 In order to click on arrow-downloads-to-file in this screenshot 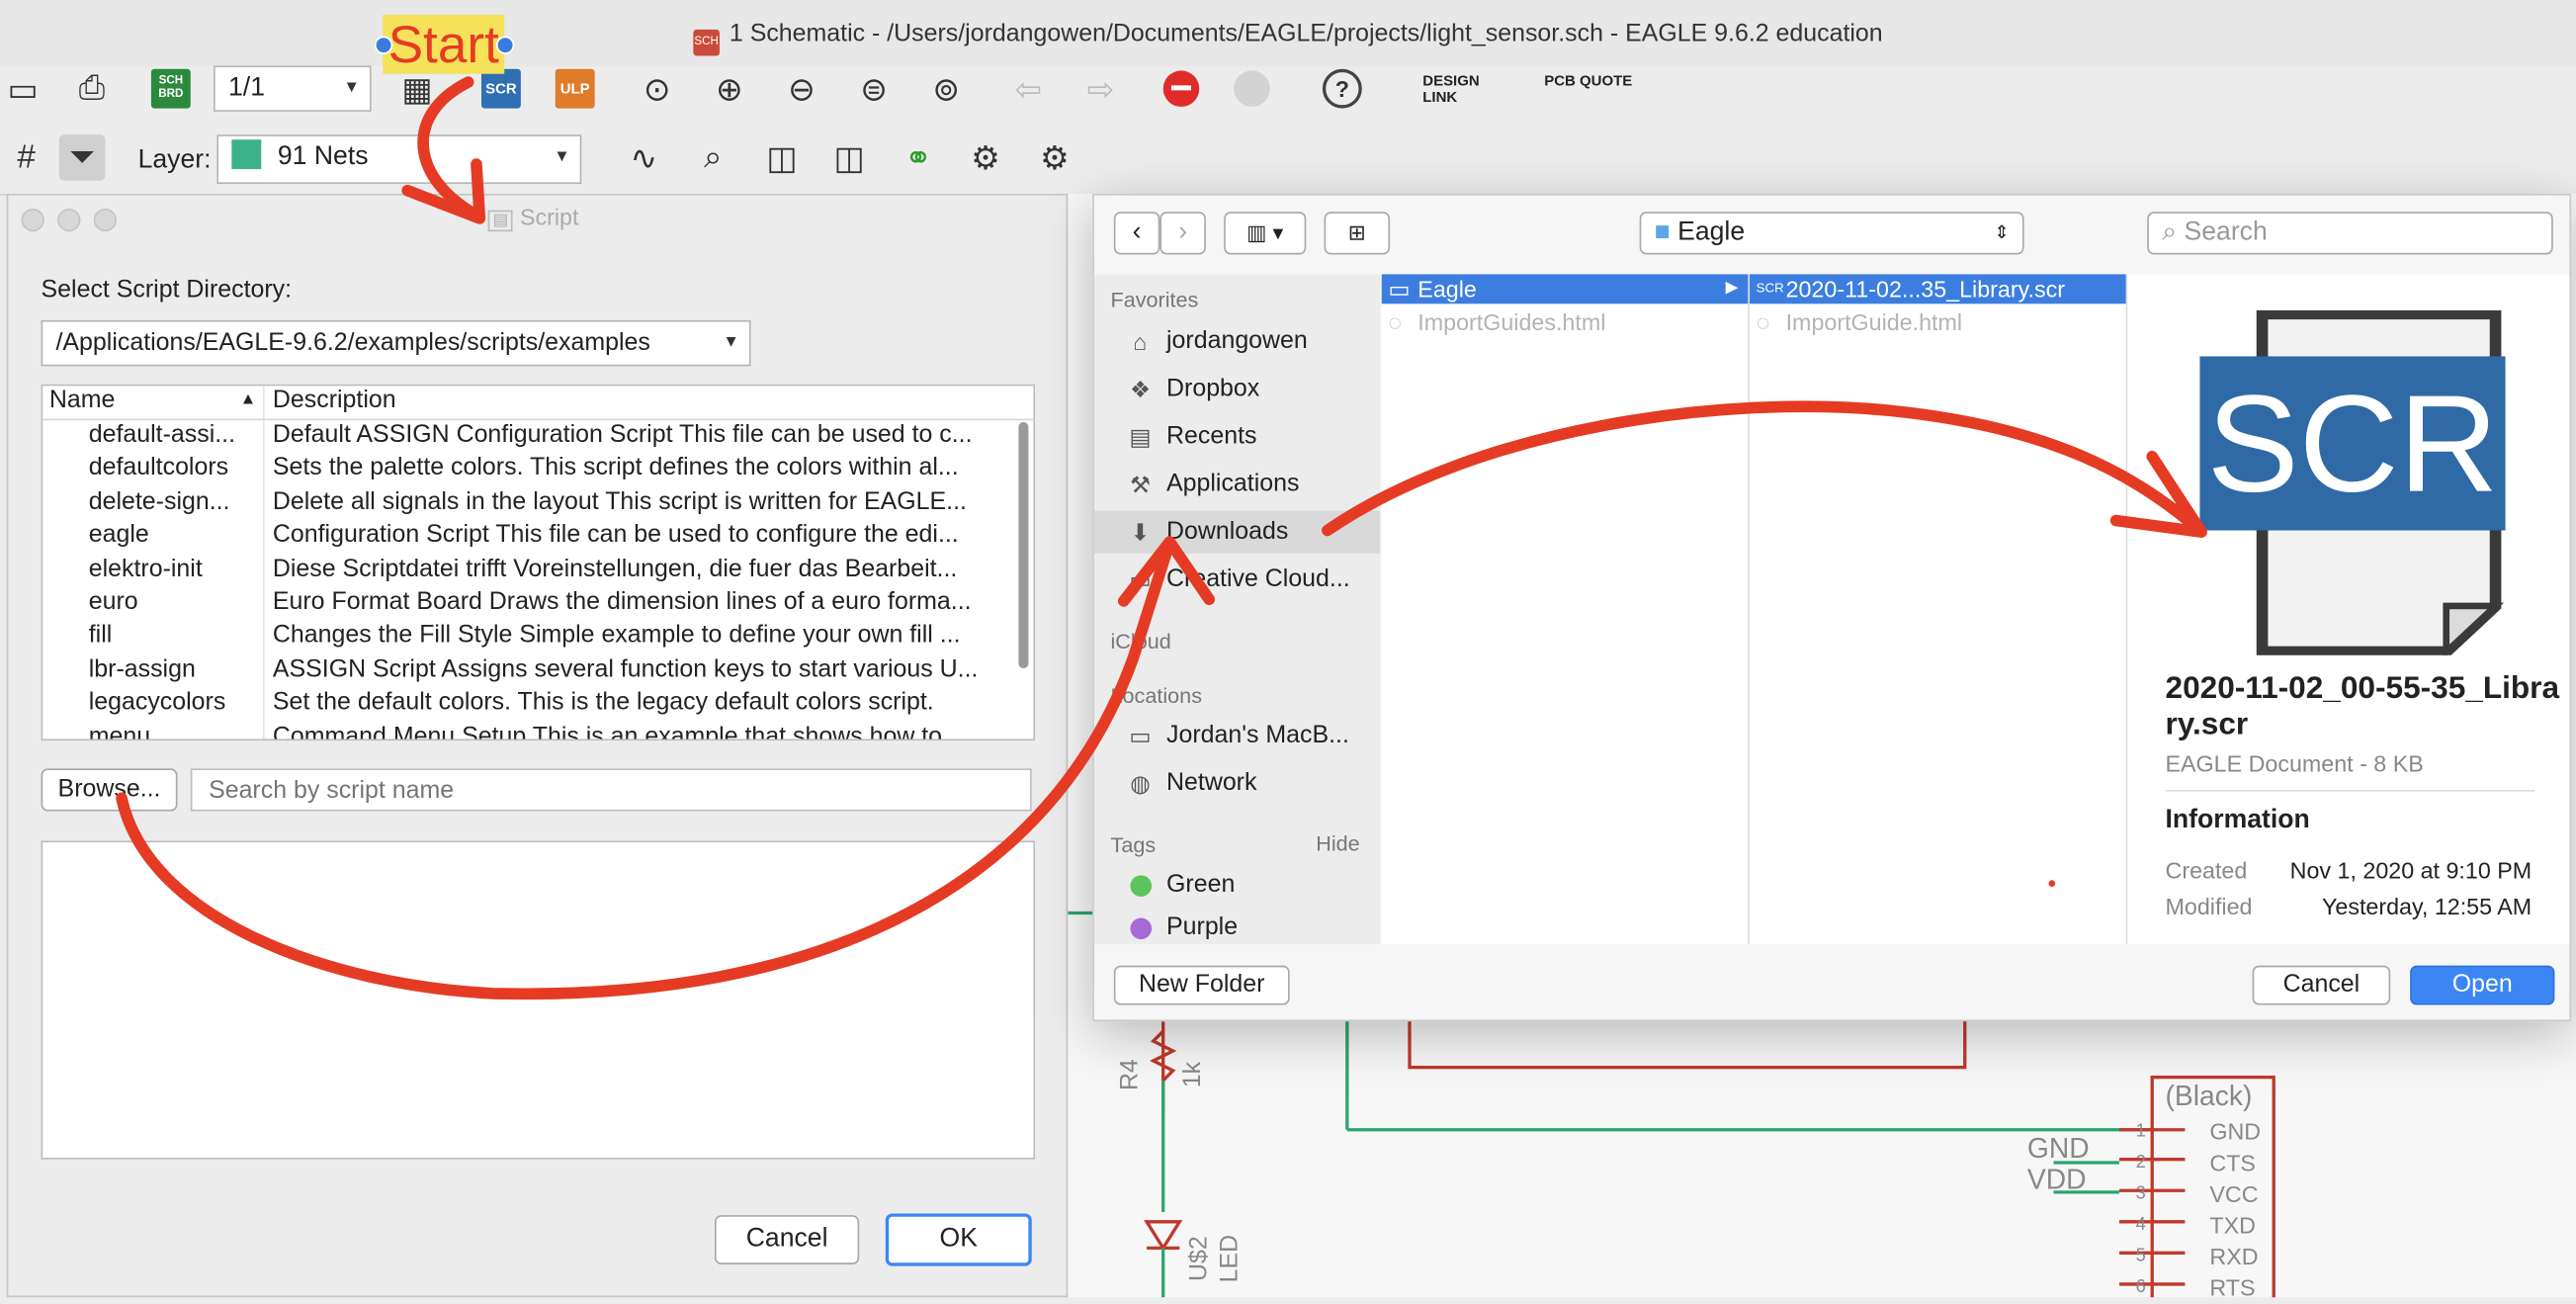, I will do `click(1763, 468)`.